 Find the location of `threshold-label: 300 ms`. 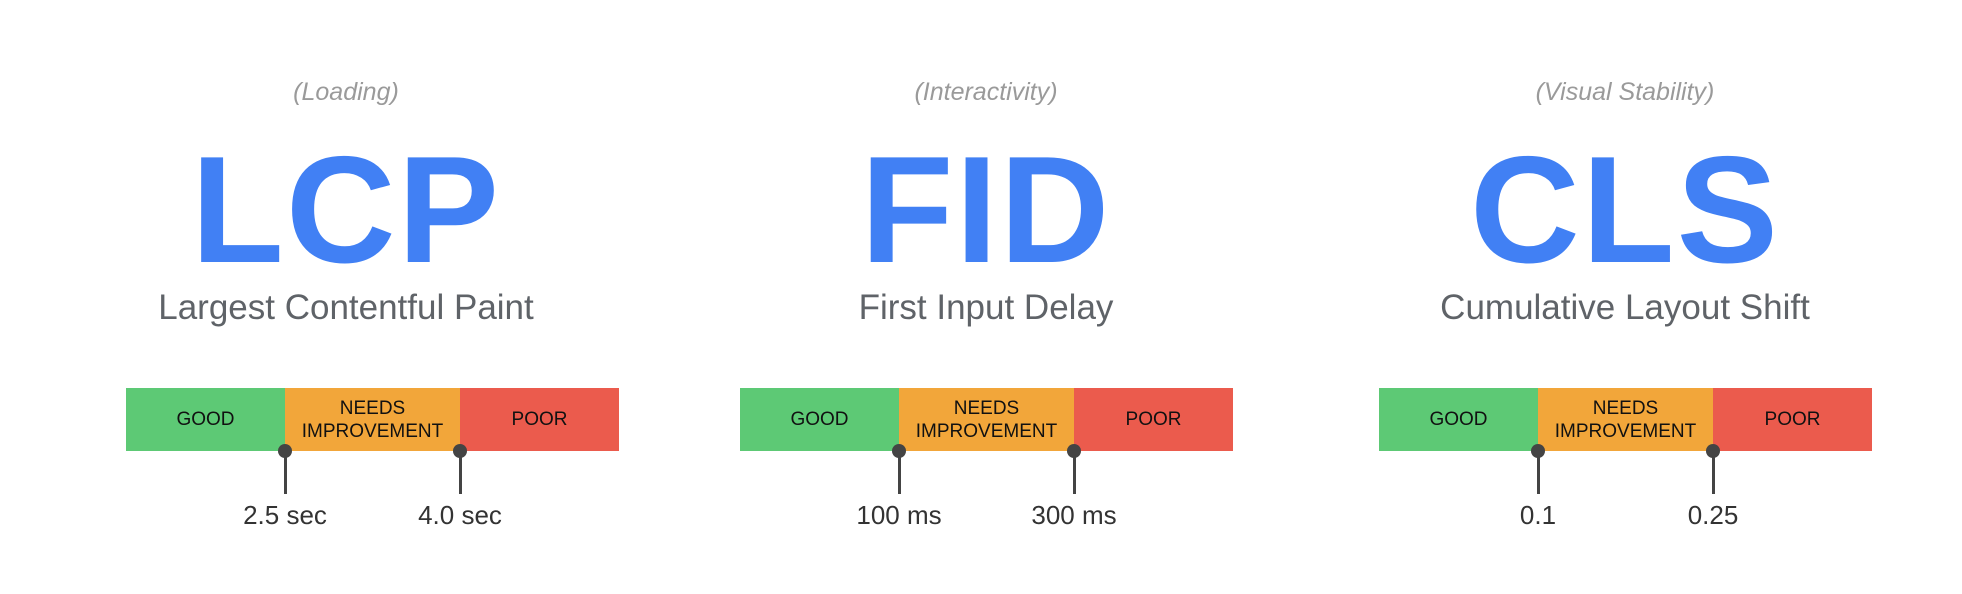

threshold-label: 300 ms is located at coordinates (1074, 515).